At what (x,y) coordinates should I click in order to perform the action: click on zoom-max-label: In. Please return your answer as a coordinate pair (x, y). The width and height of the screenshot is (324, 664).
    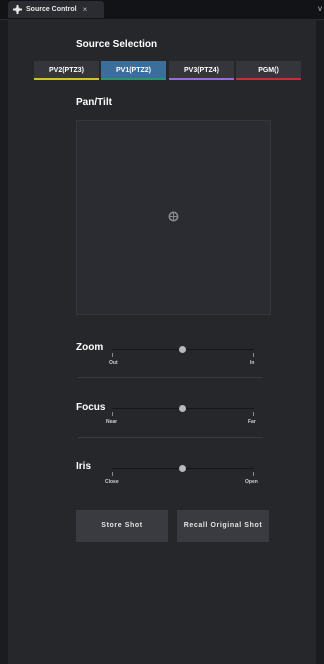
    Looking at the image, I should click on (252, 363).